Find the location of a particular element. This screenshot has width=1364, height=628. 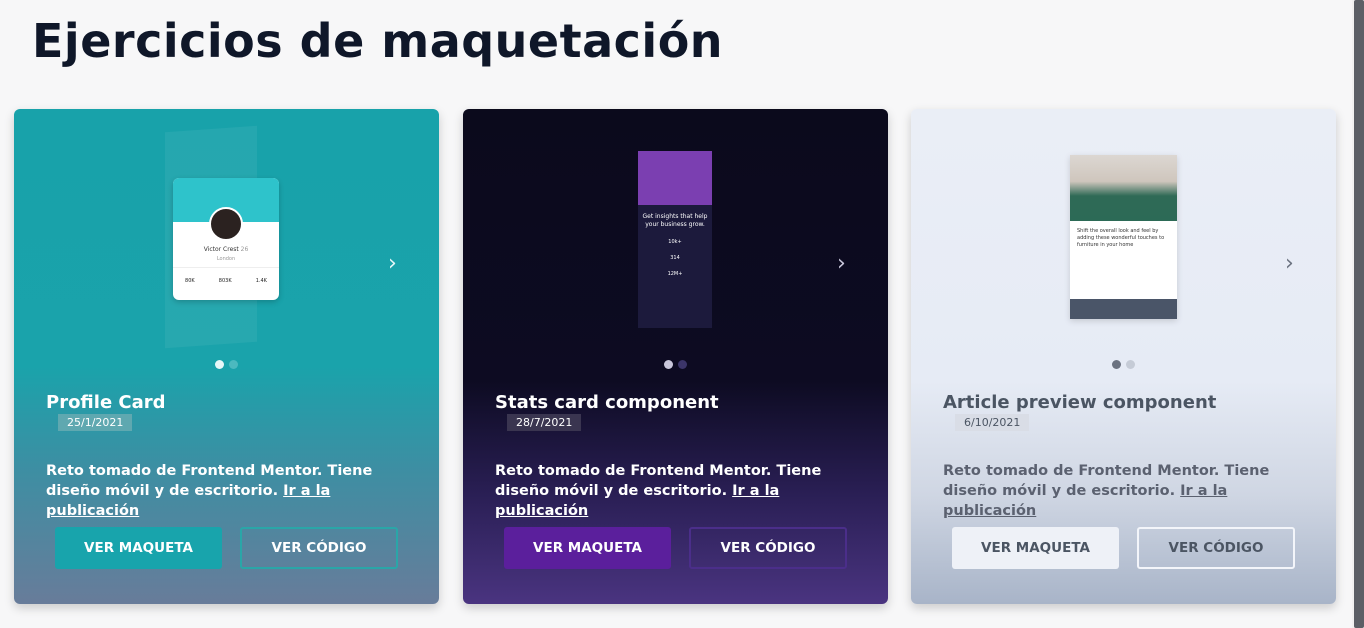

share-bar is located at coordinates (1123, 309).